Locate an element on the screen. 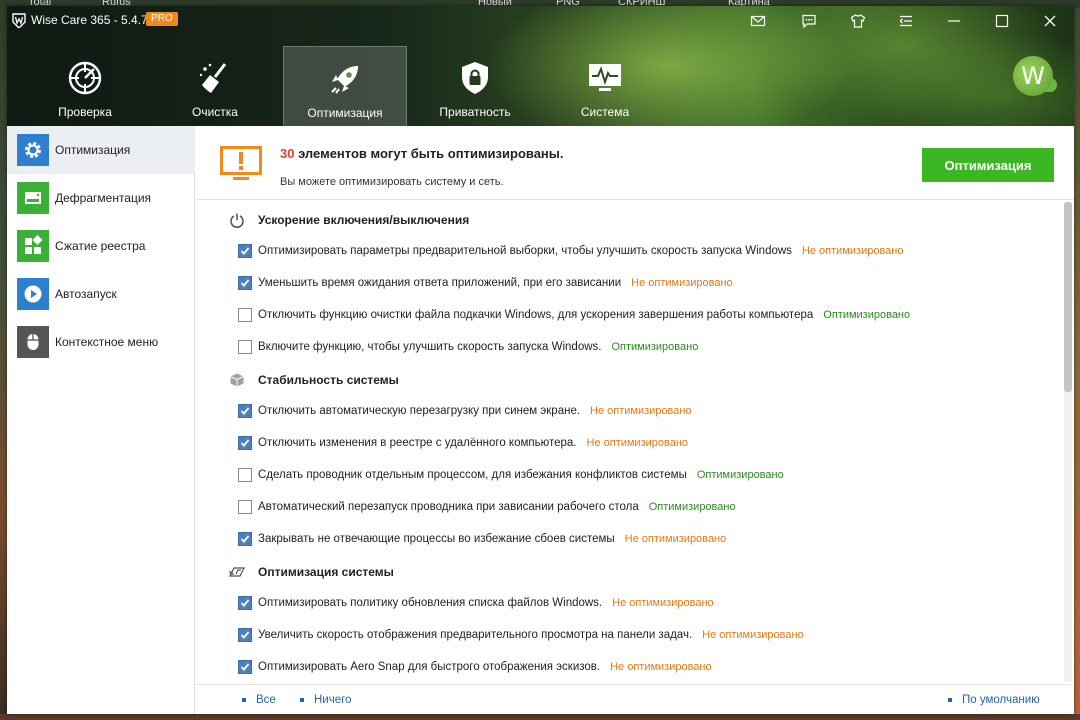  speed-icon is located at coordinates (237, 572).